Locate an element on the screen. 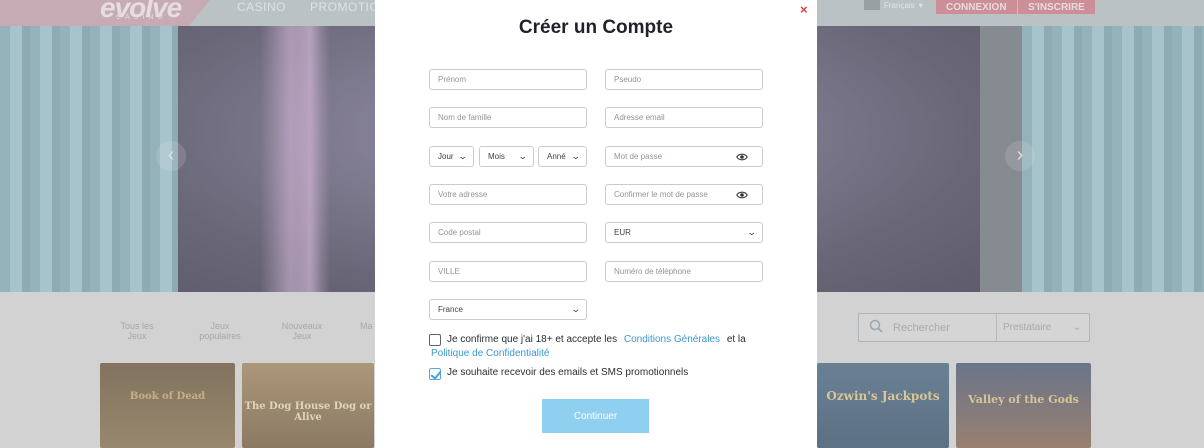 The image size is (1204, 448). terms-link: Conditions Générales is located at coordinates (672, 339).